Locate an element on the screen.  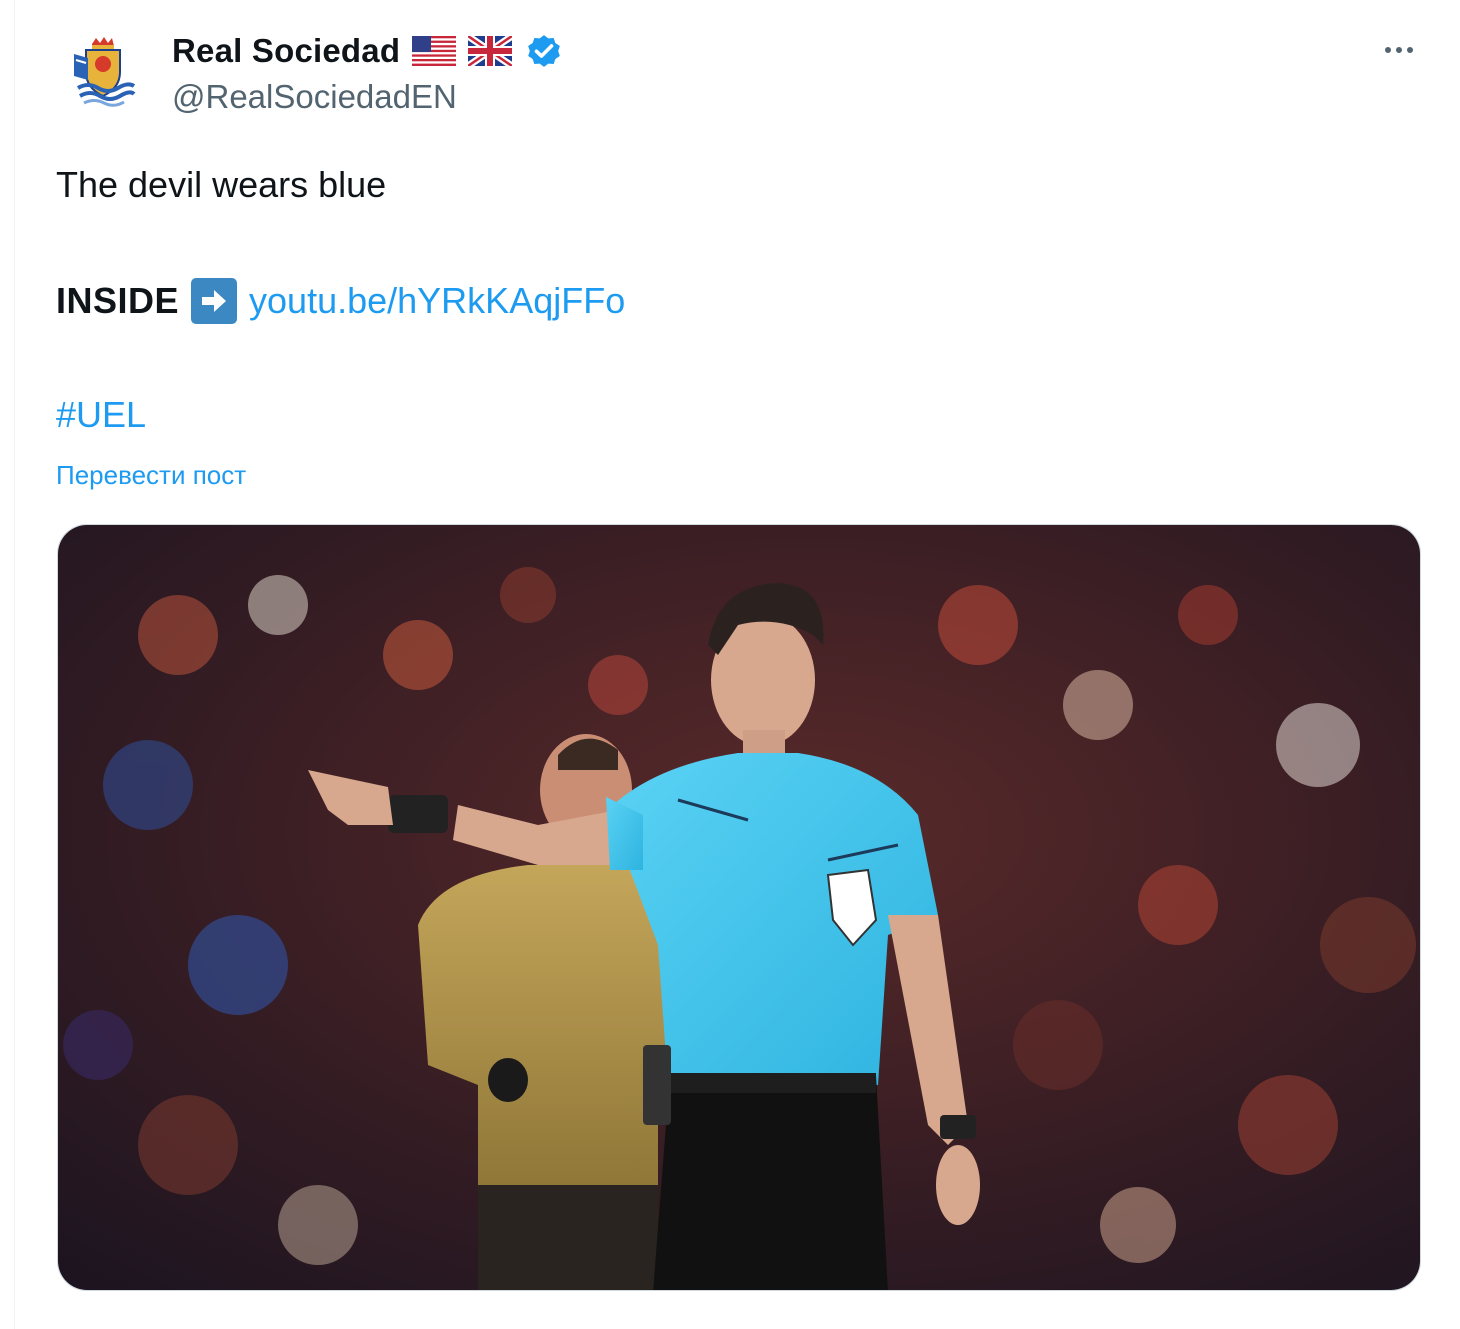
post-link-line: INSIDE youtu.be/hYRkKAqjFFo is located at coordinates (340, 301).